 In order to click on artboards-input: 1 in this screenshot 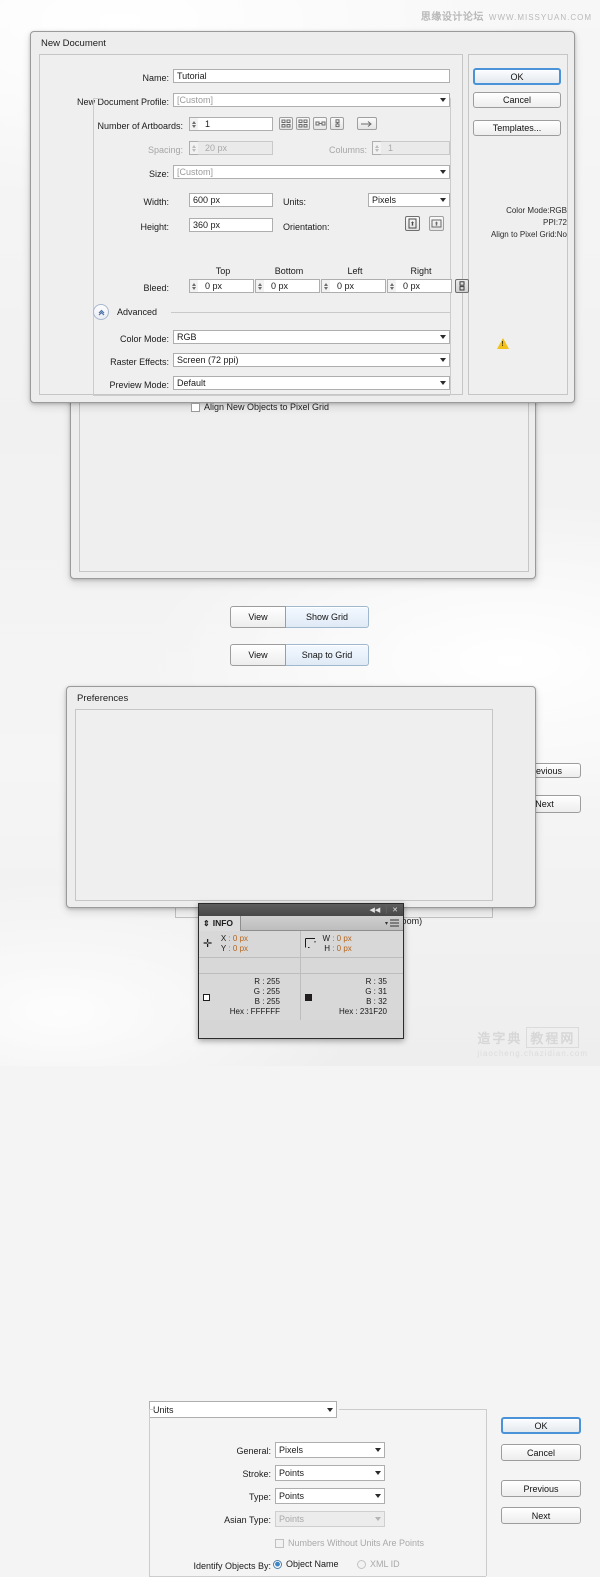, I will do `click(235, 124)`.